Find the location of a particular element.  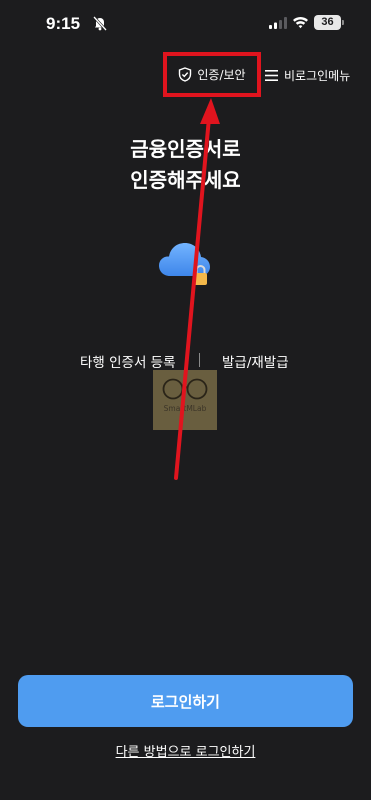

auth-security-button: 인증/보안 is located at coordinates (212, 74).